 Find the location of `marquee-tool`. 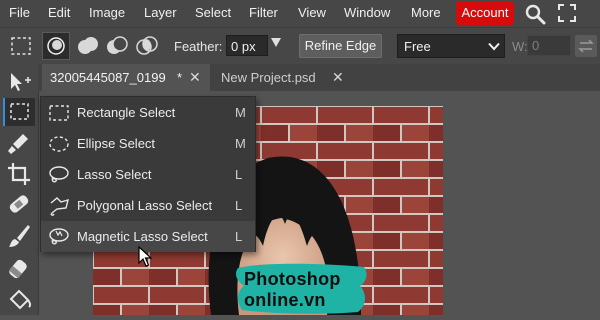

marquee-tool is located at coordinates (19, 112).